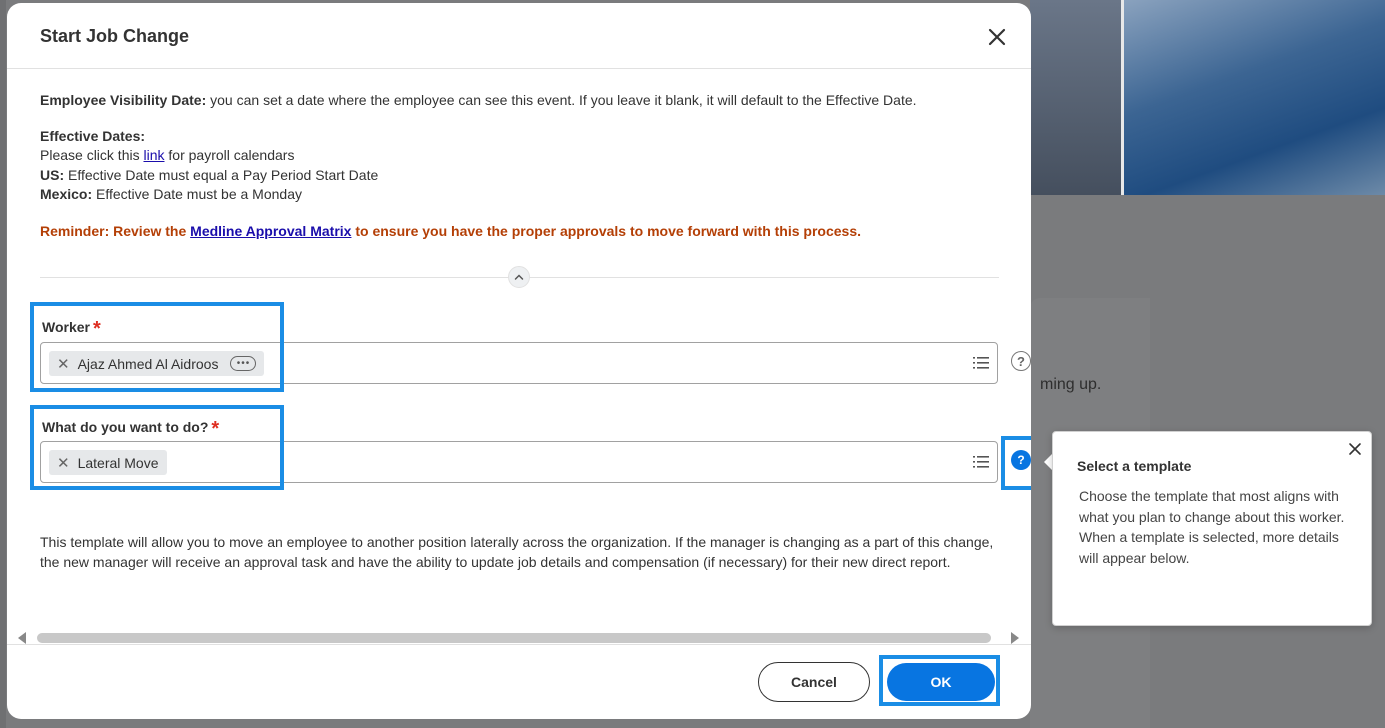 The height and width of the screenshot is (728, 1385). I want to click on horizontal-scrollbar, so click(519, 637).